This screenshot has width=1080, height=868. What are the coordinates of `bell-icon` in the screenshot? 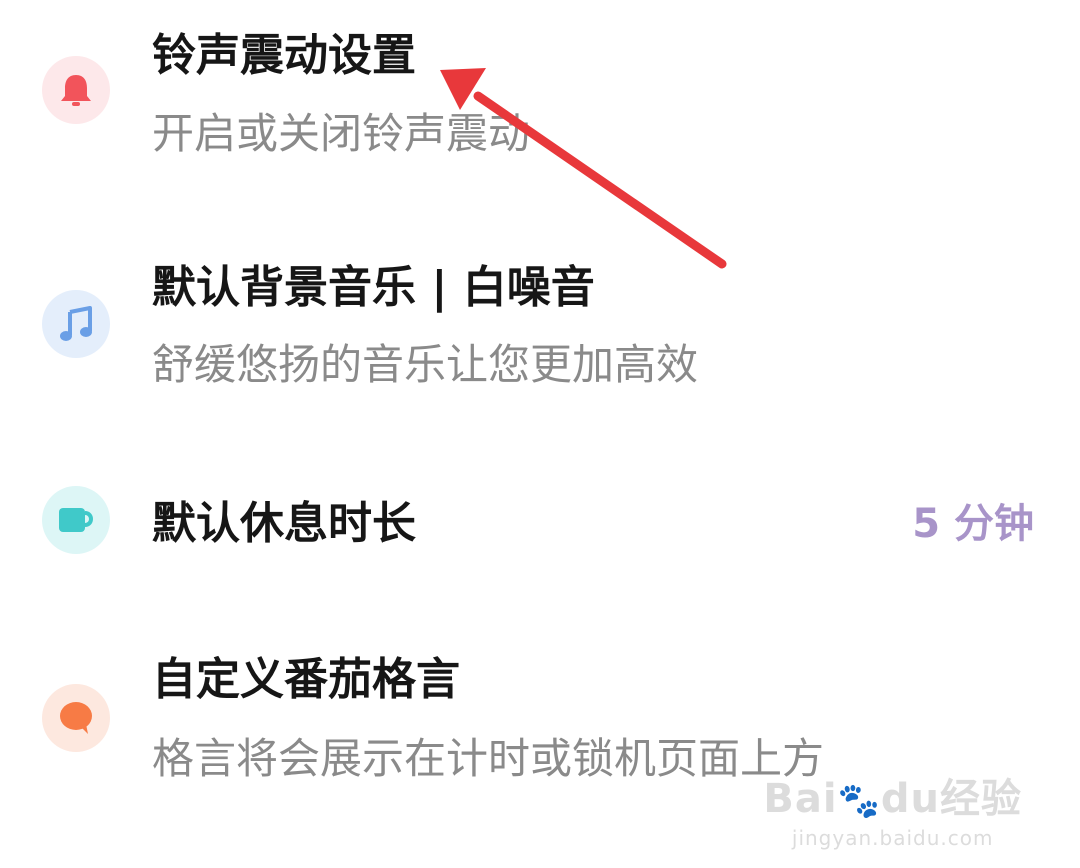 It's located at (76, 90).